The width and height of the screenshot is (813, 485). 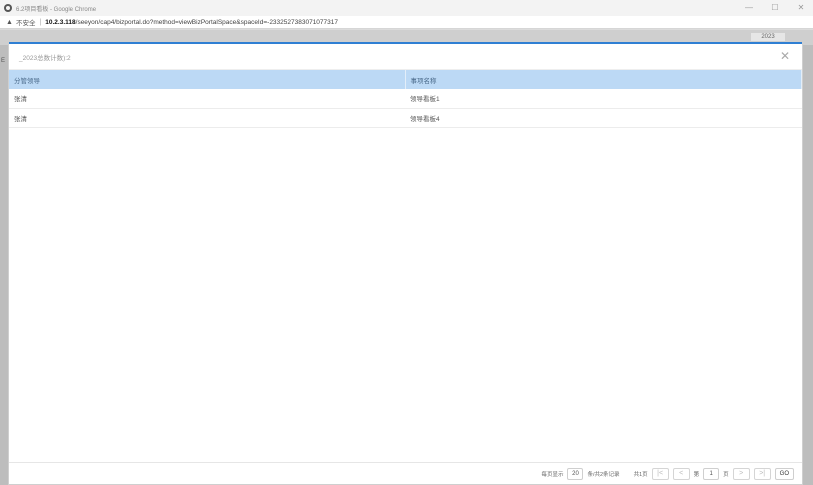 What do you see at coordinates (552, 474) in the screenshot?
I see `per-page-label: 每页显示` at bounding box center [552, 474].